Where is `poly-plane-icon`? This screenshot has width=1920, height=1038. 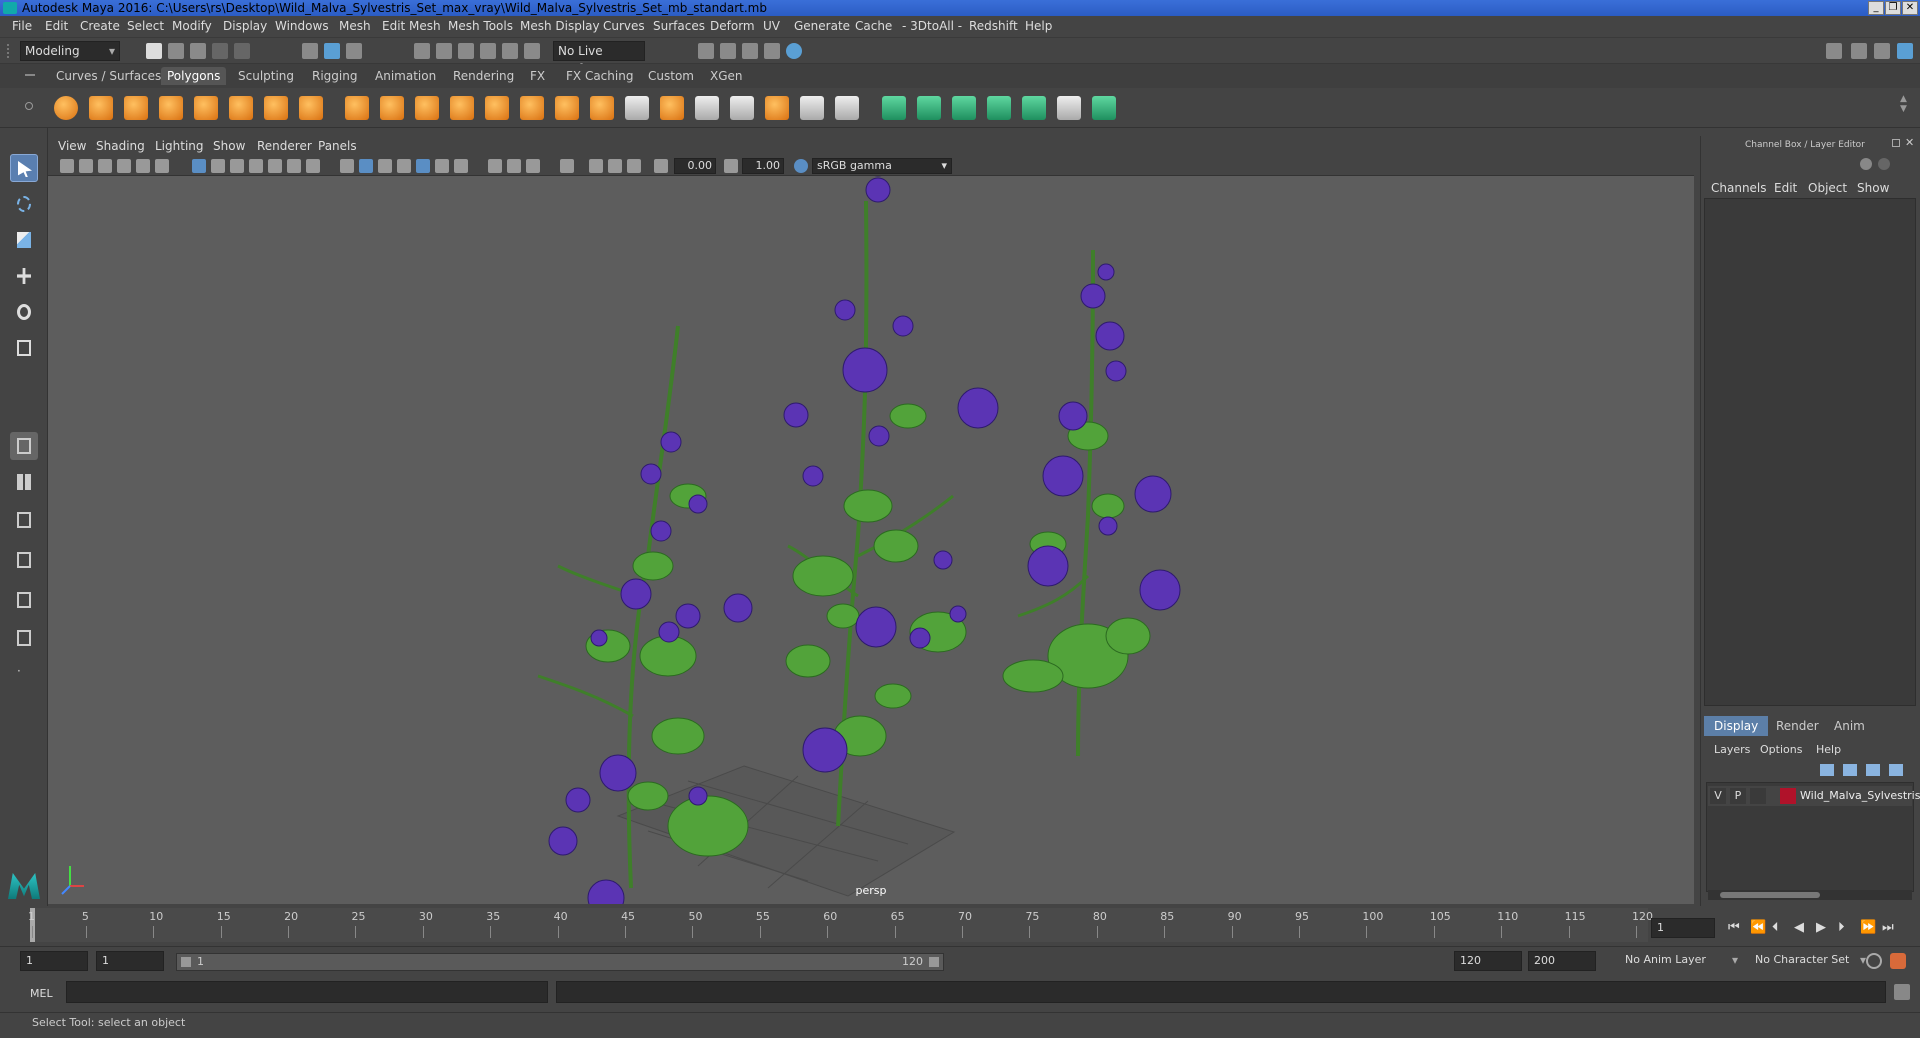 poly-plane-icon is located at coordinates (206, 108).